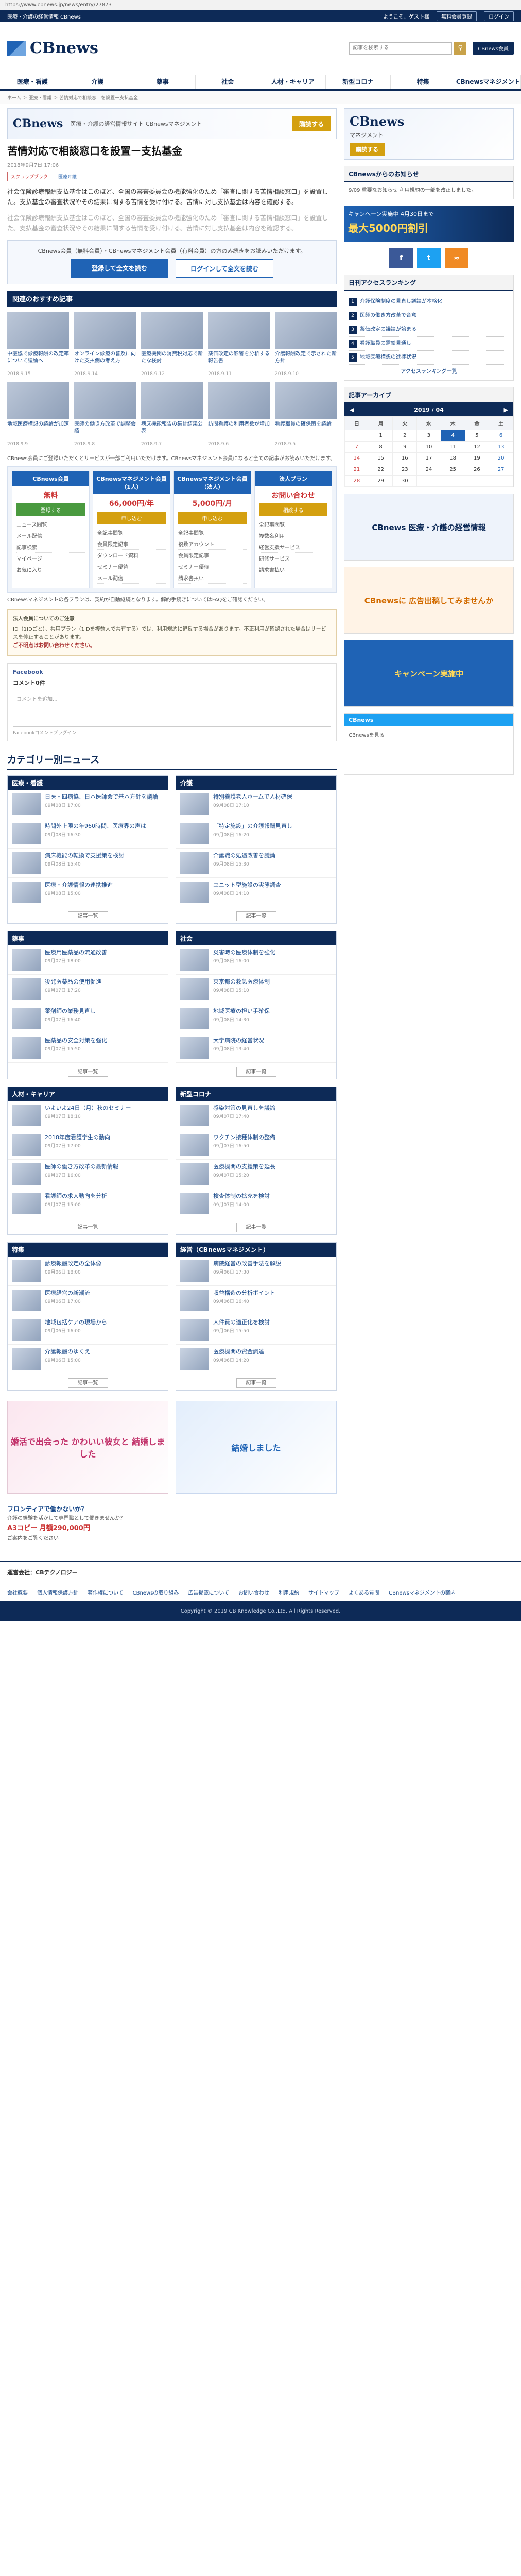 The width and height of the screenshot is (521, 2576). What do you see at coordinates (256, 834) in the screenshot?
I see `category-item: 「特定施設」の介護報酬見直し 09月08日 16:20` at bounding box center [256, 834].